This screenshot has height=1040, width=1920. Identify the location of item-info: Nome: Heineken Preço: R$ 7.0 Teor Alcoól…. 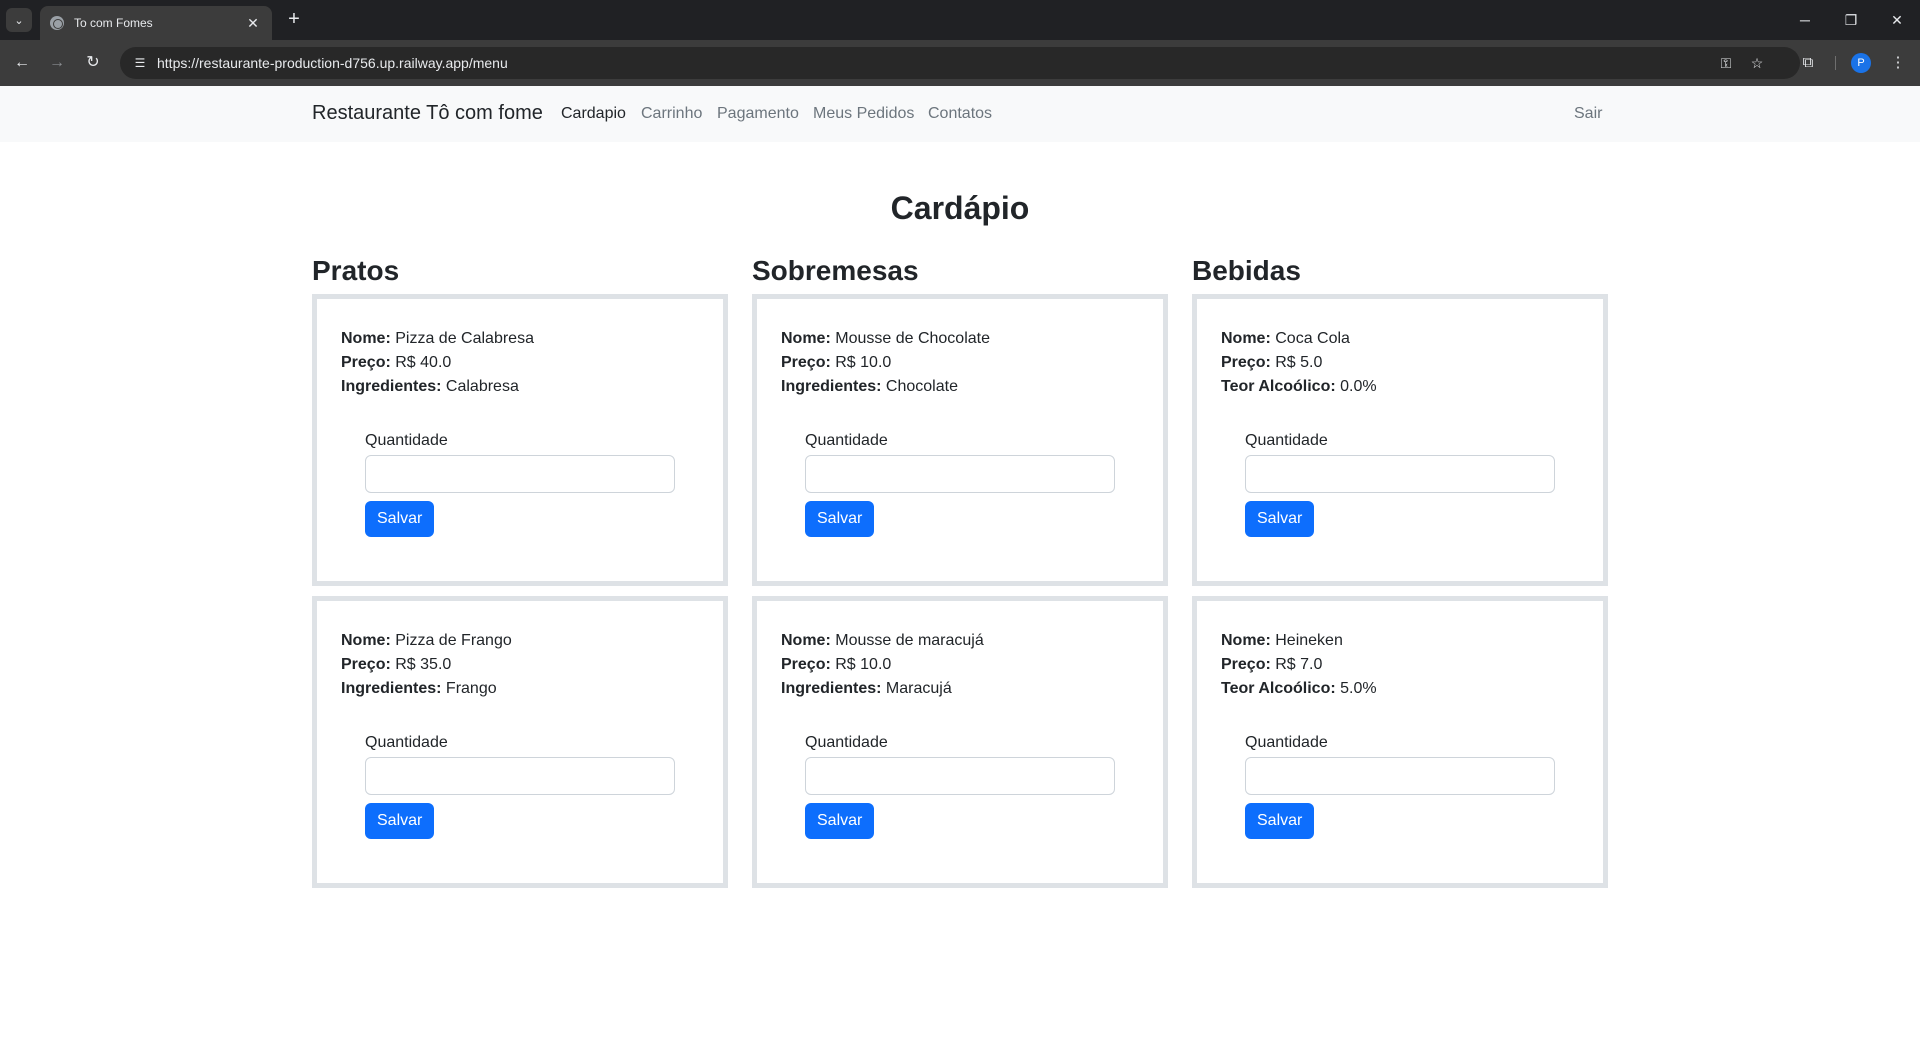
(1299, 665).